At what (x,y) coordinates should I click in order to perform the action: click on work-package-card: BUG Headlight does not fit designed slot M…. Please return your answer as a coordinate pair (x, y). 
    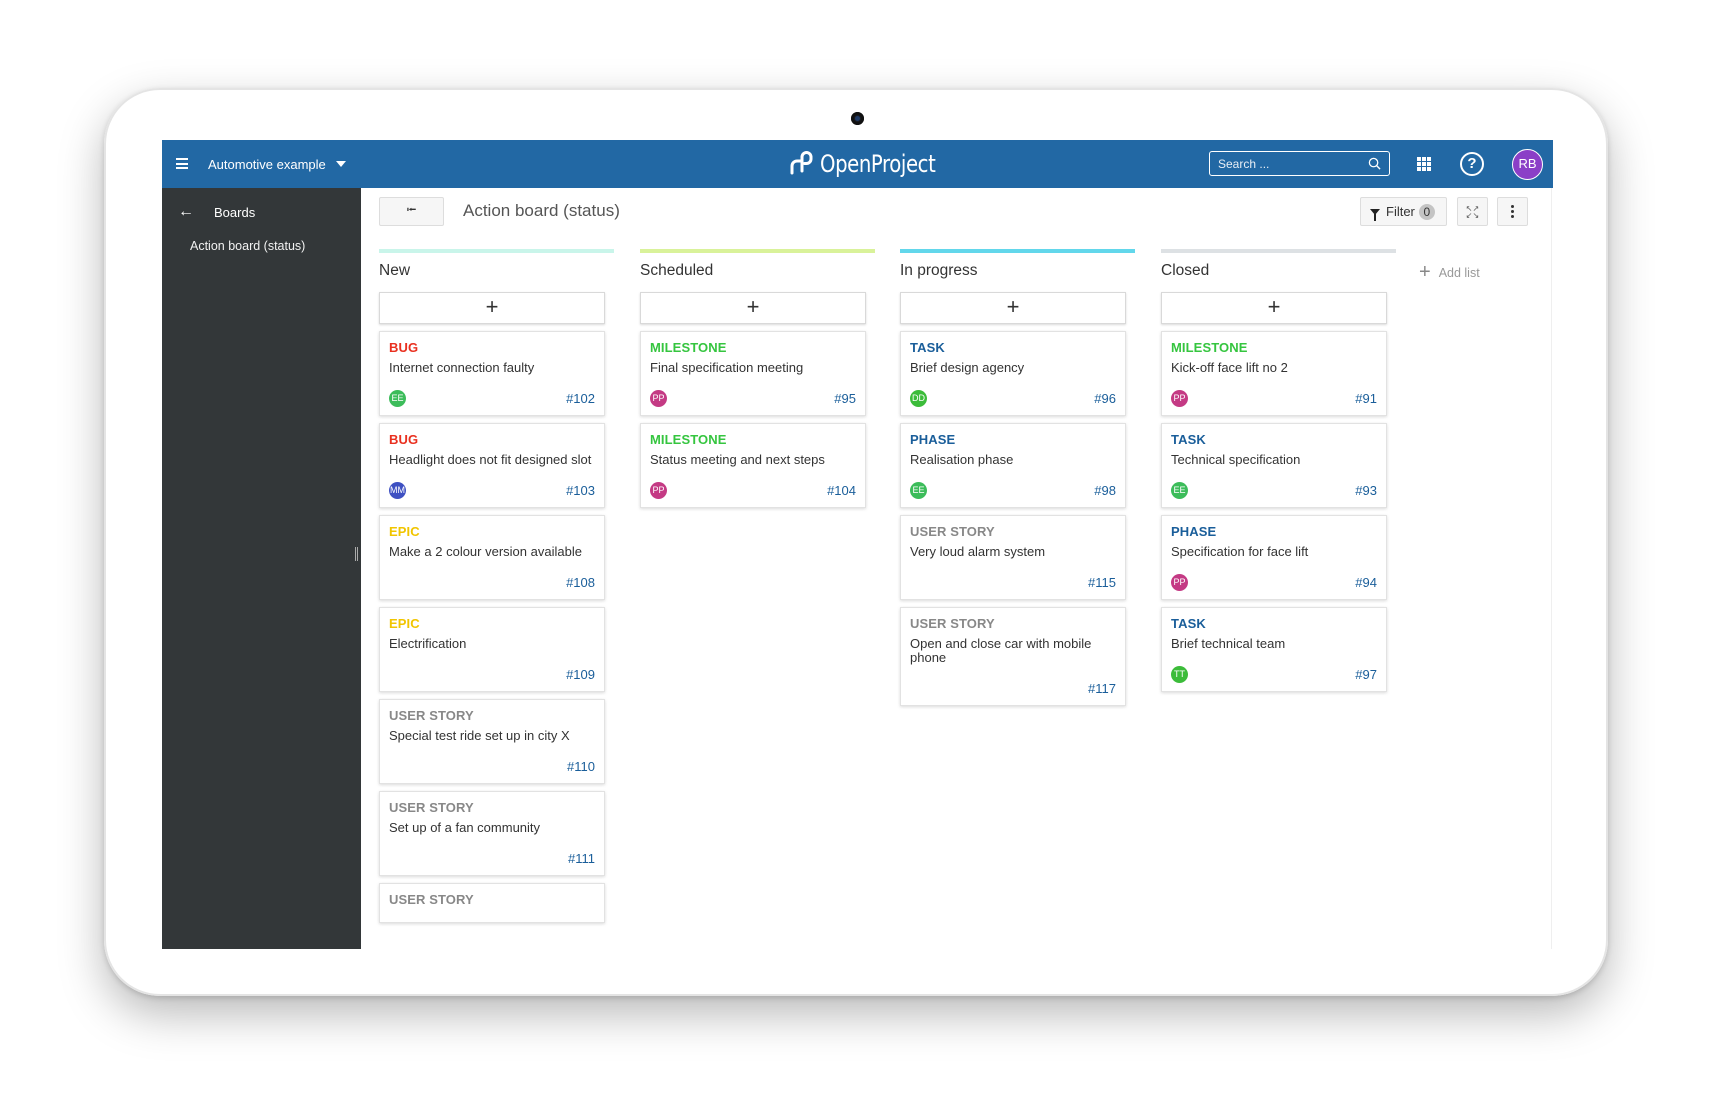
    Looking at the image, I should click on (492, 465).